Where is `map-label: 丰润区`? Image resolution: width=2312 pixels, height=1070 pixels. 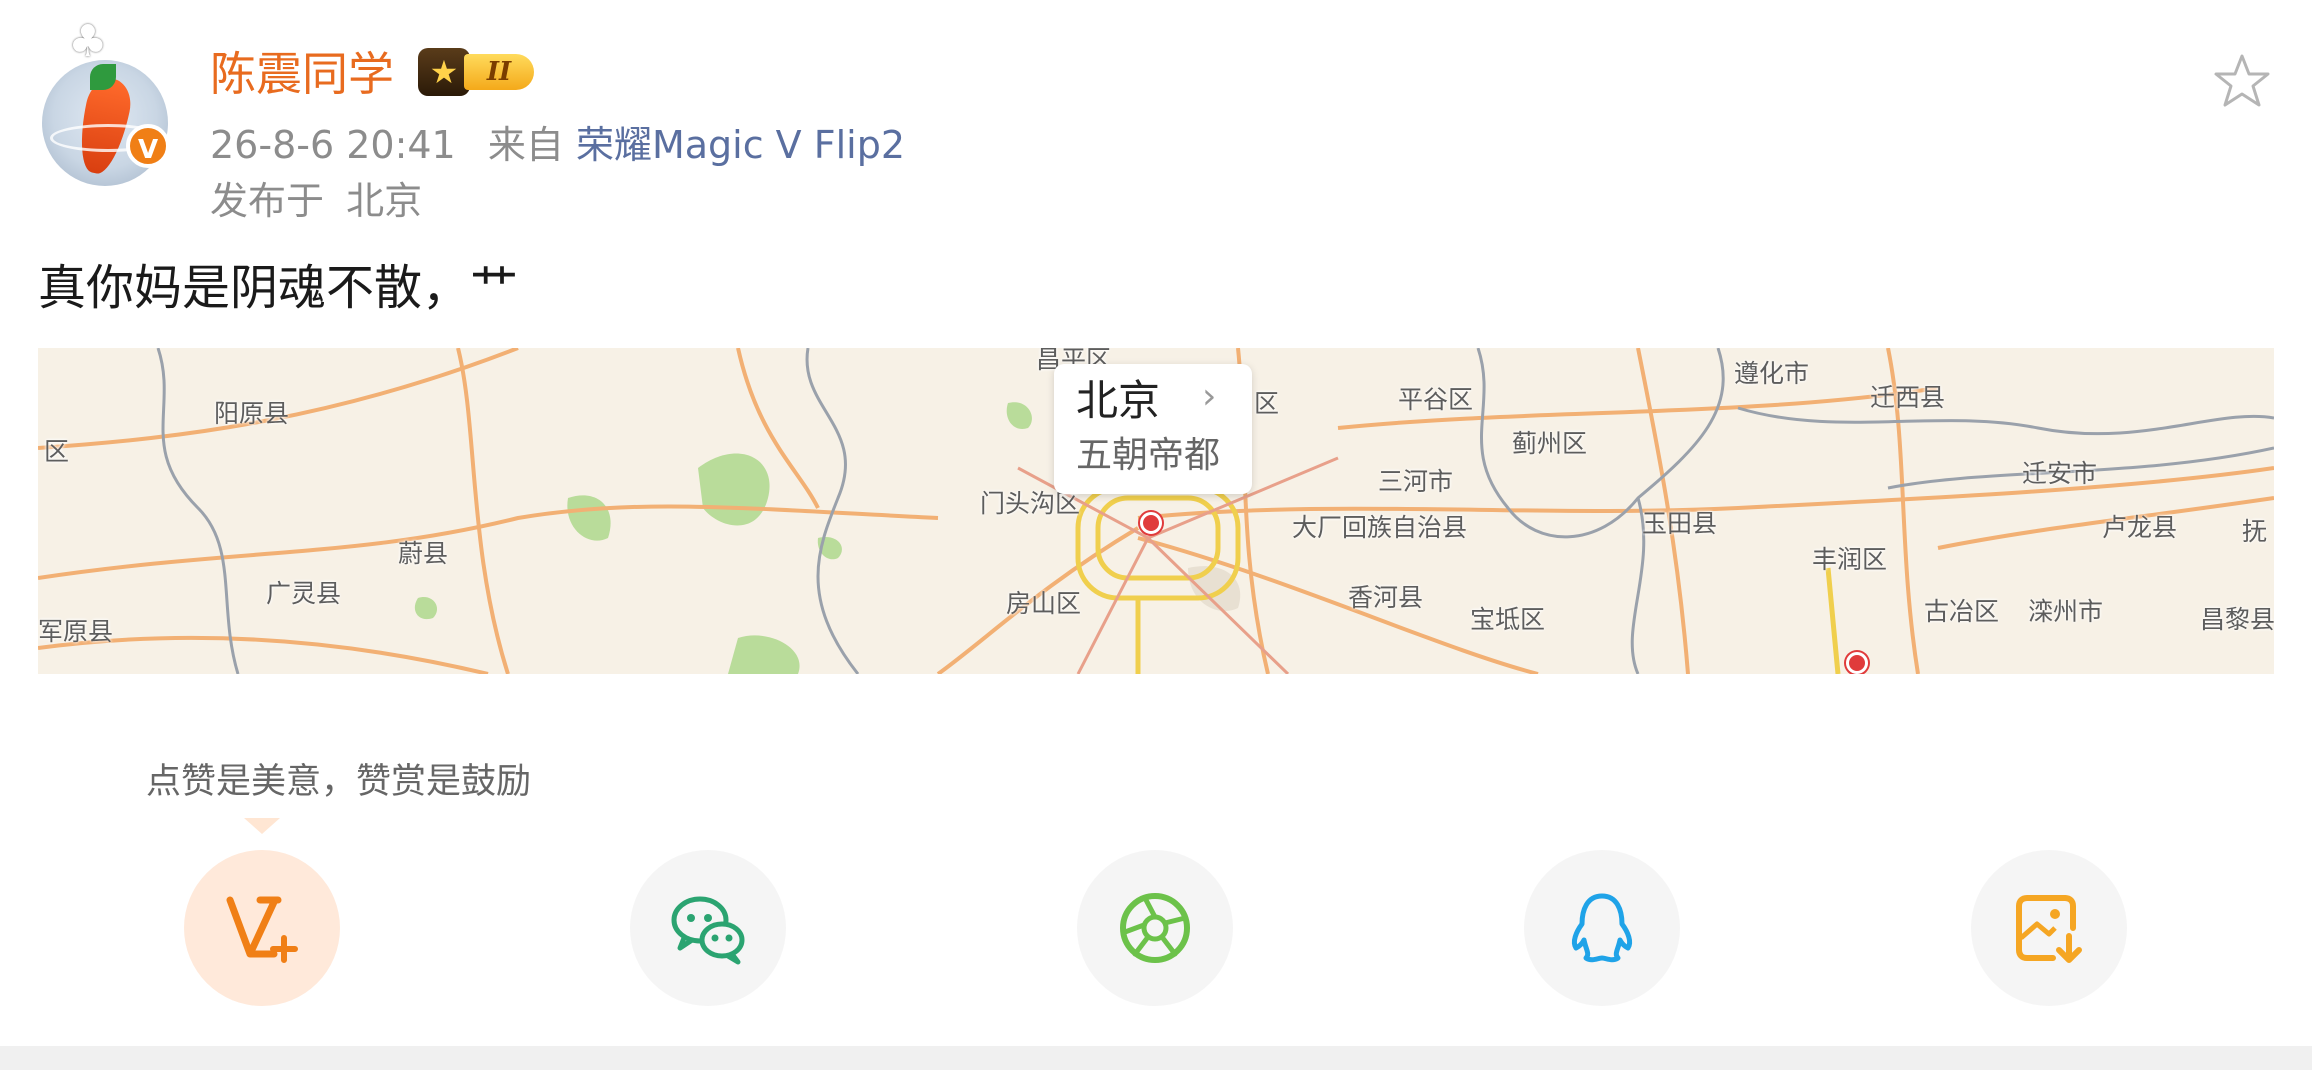
map-label: 丰润区 is located at coordinates (1850, 559).